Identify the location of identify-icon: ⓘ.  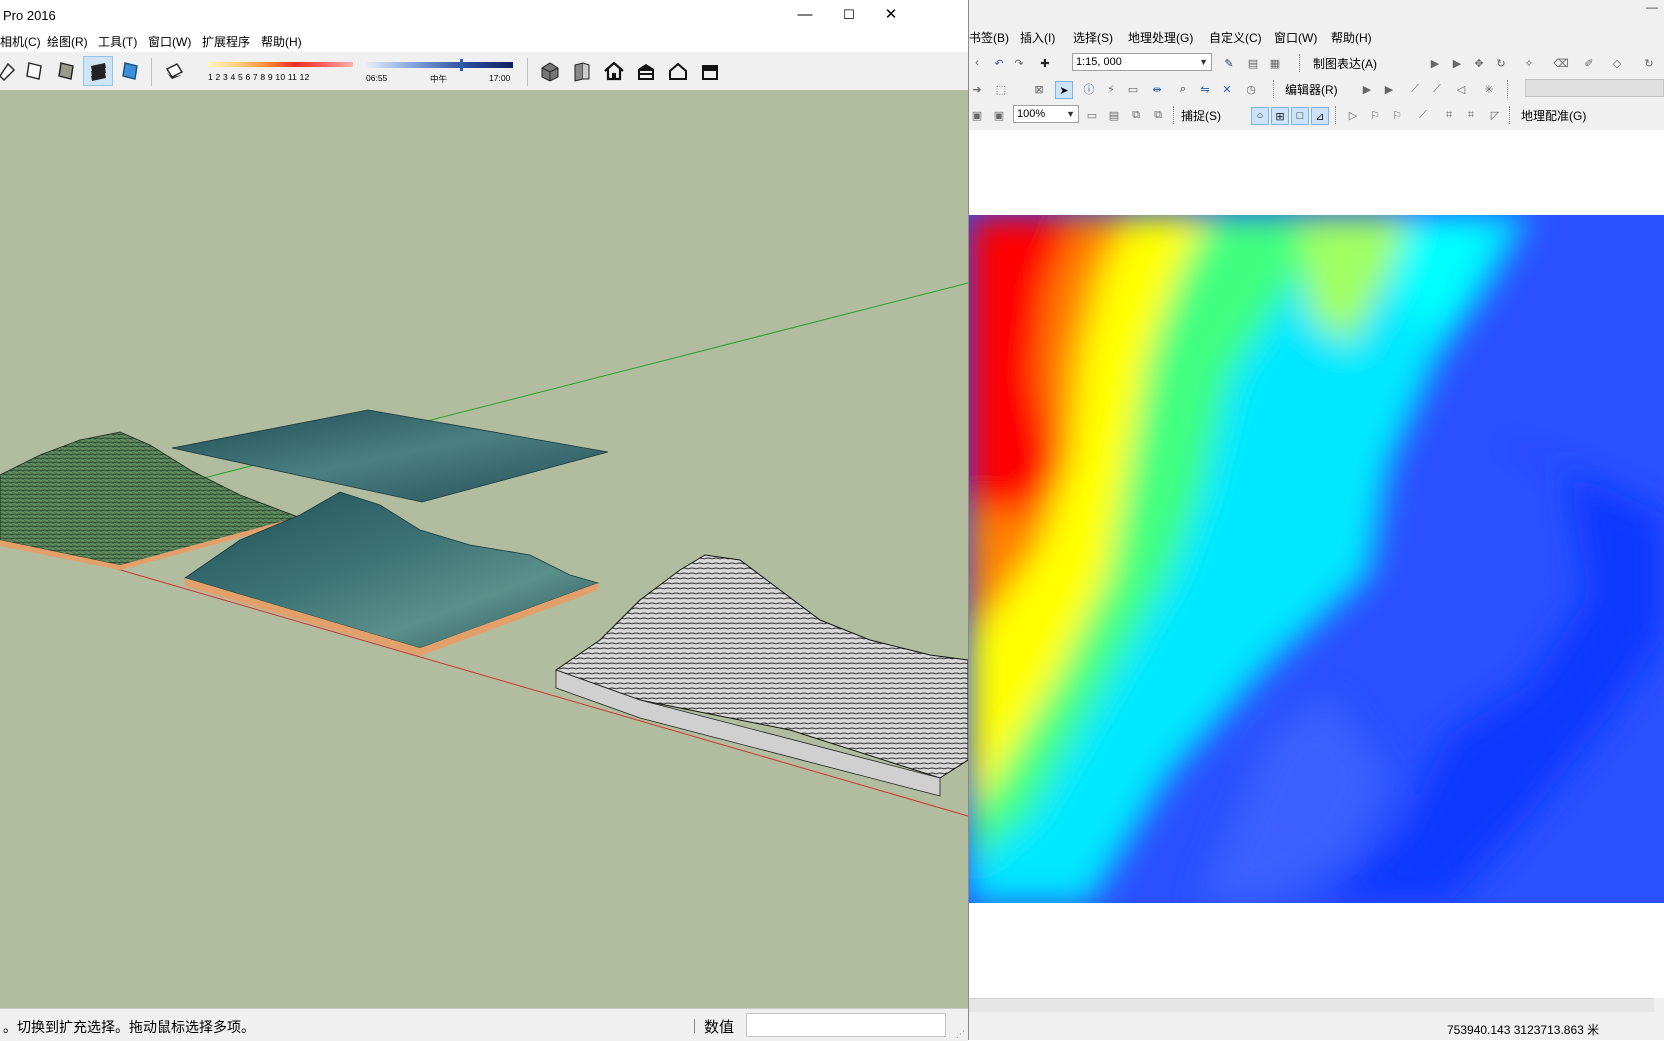
(1089, 89).